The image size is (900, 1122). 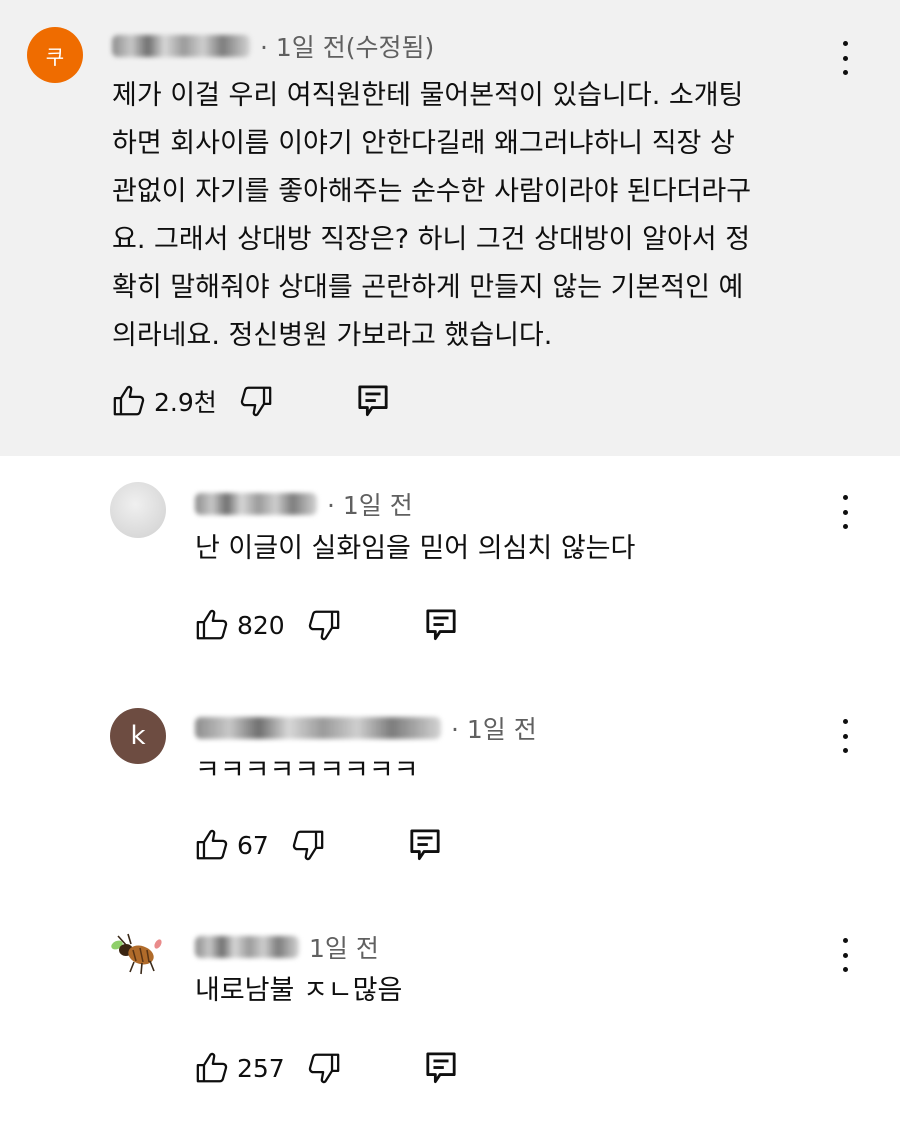 I want to click on comment-actions: 67, so click(x=318, y=845).